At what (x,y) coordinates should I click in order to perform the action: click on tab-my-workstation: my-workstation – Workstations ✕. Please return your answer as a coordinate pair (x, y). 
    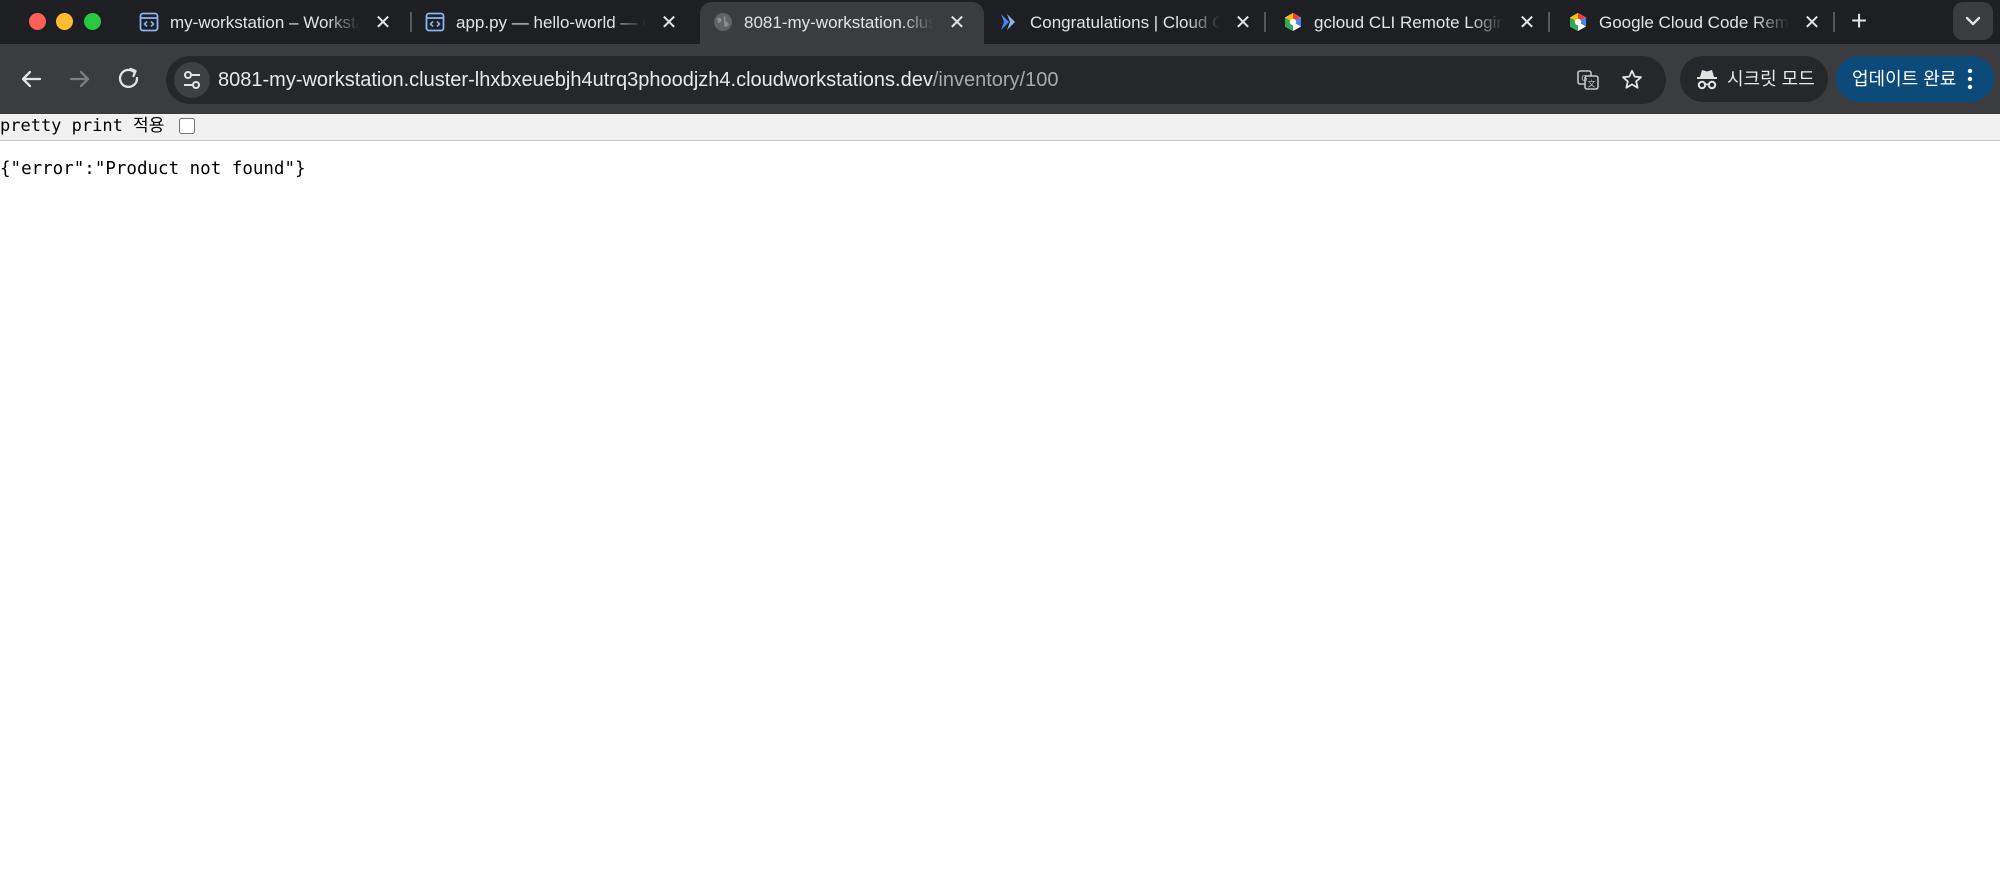
    Looking at the image, I should click on (268, 23).